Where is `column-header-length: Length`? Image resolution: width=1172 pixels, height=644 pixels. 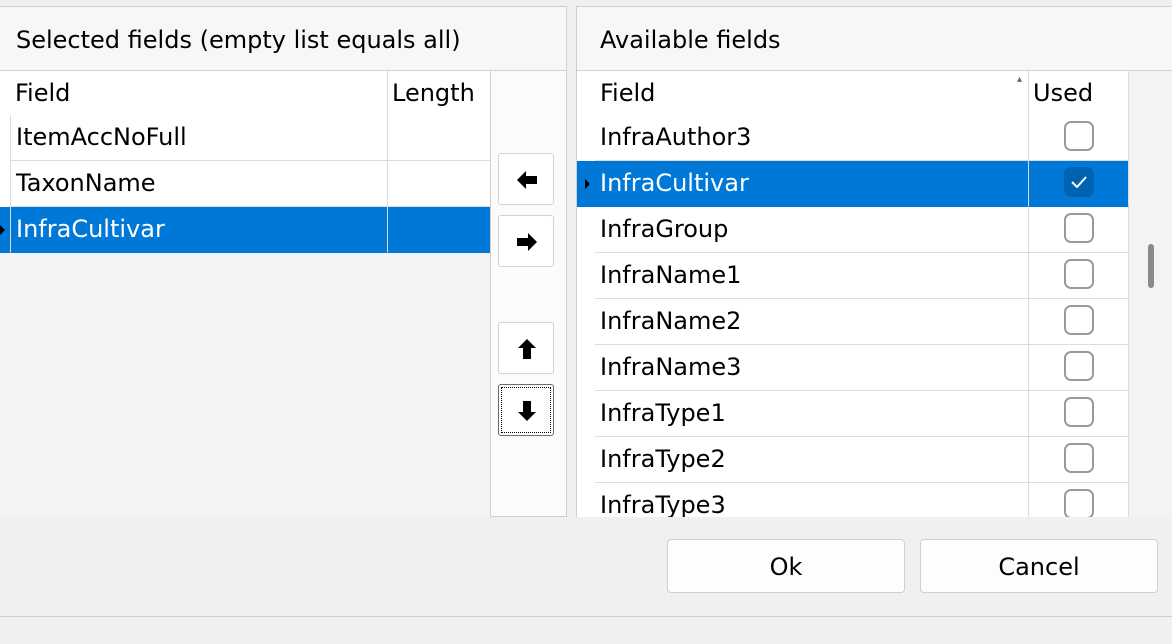
column-header-length: Length is located at coordinates (439, 93).